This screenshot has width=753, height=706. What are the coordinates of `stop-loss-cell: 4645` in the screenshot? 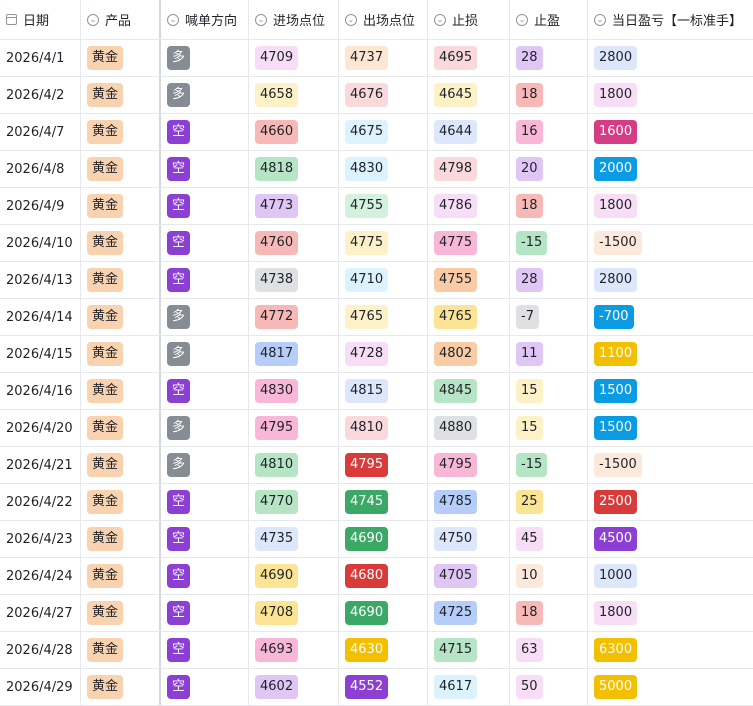 It's located at (469, 95).